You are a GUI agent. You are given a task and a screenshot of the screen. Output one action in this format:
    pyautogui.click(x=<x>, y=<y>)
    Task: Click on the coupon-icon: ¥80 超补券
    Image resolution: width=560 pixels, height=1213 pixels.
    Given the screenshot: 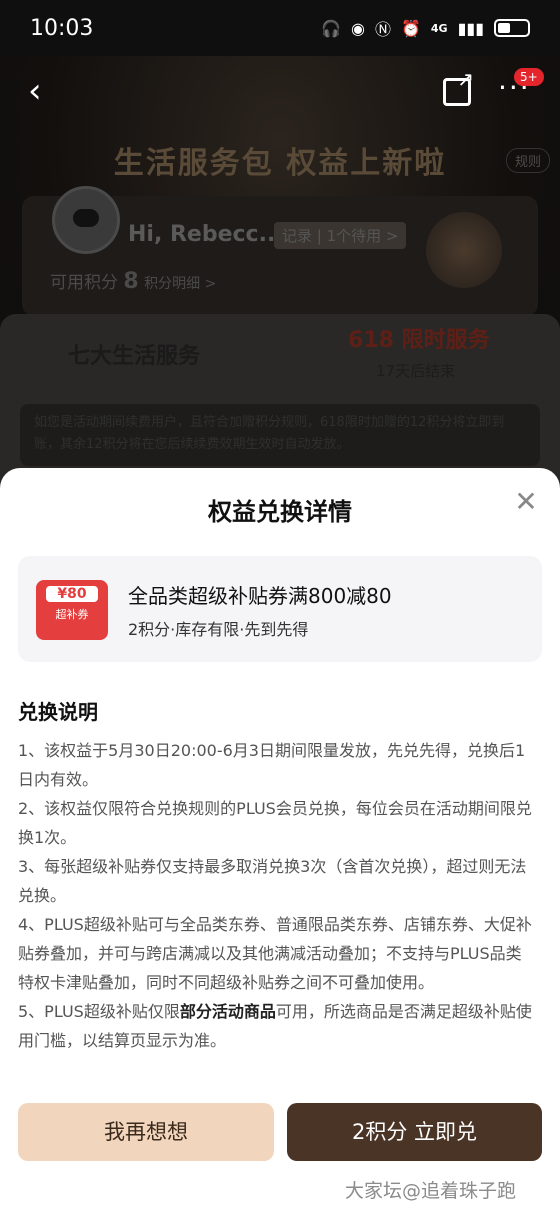 What is the action you would take?
    pyautogui.click(x=72, y=610)
    